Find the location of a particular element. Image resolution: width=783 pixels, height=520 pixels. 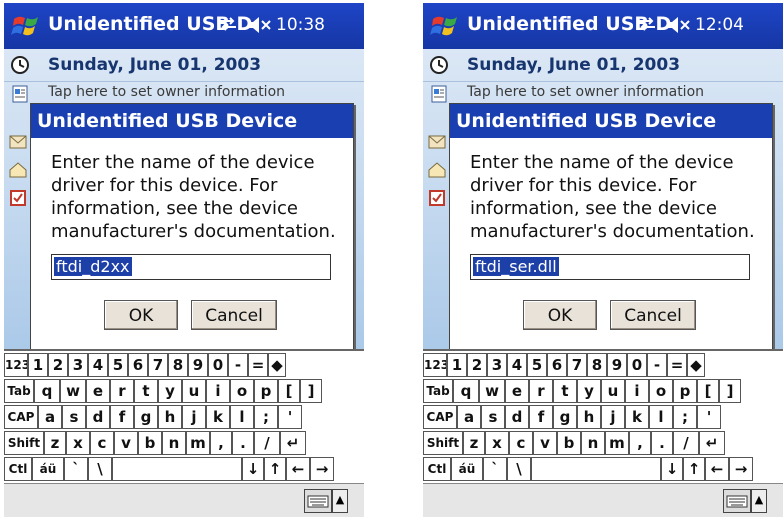

key: m is located at coordinates (617, 443).